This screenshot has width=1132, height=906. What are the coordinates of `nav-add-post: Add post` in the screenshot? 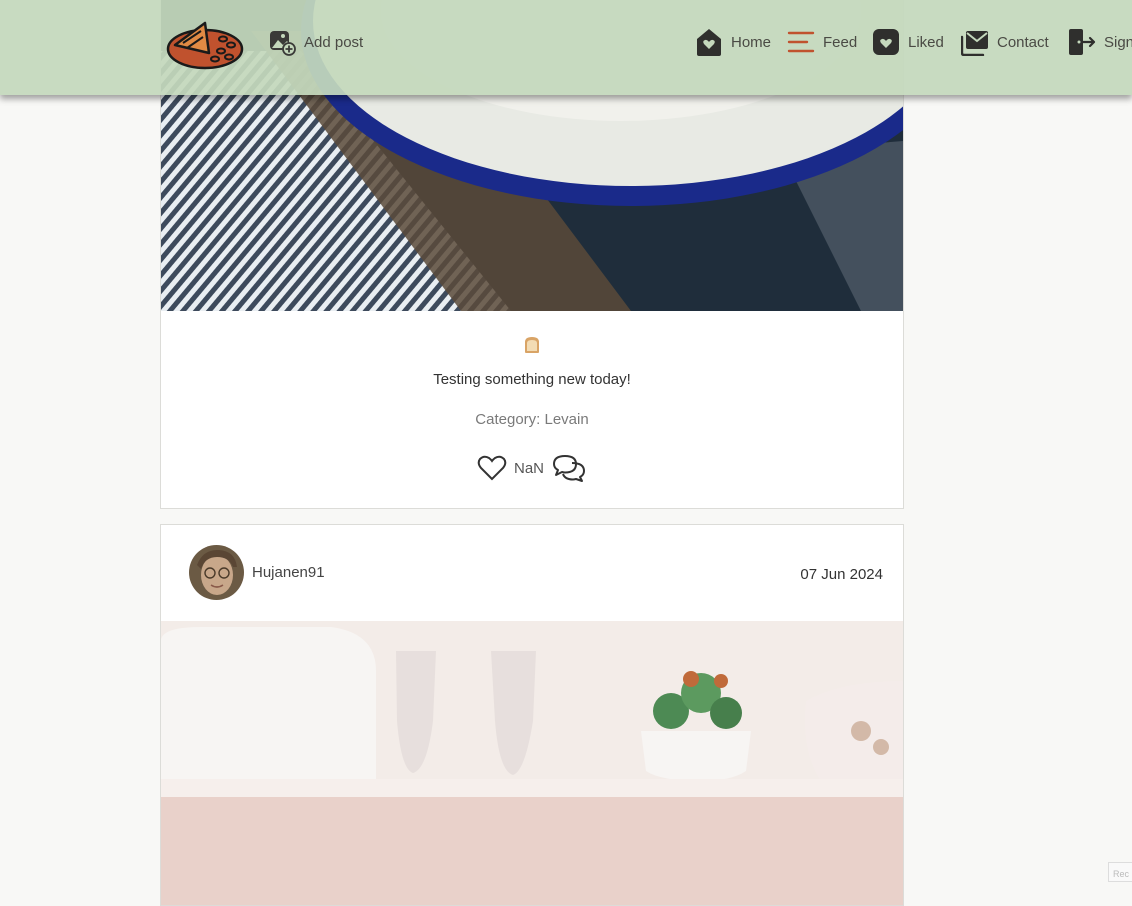 It's located at (315, 42).